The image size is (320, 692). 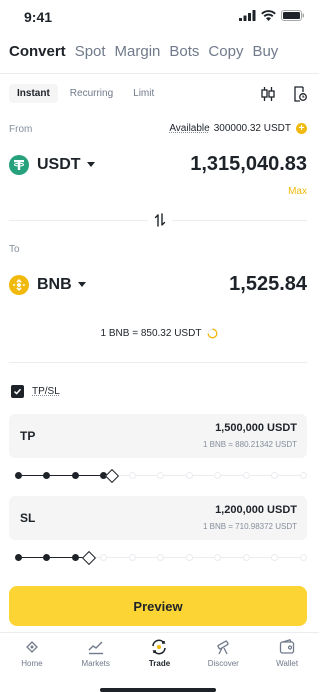 What do you see at coordinates (189, 128) in the screenshot?
I see `available-label: Available` at bounding box center [189, 128].